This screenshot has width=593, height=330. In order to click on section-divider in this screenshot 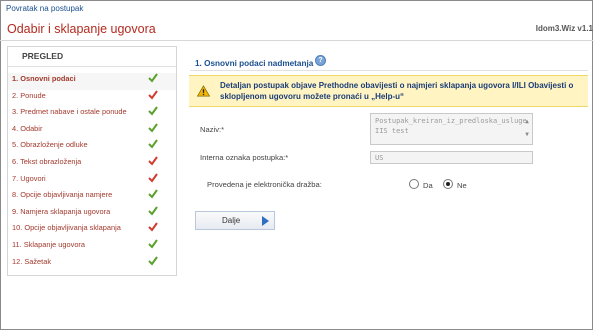, I will do `click(389, 70)`.